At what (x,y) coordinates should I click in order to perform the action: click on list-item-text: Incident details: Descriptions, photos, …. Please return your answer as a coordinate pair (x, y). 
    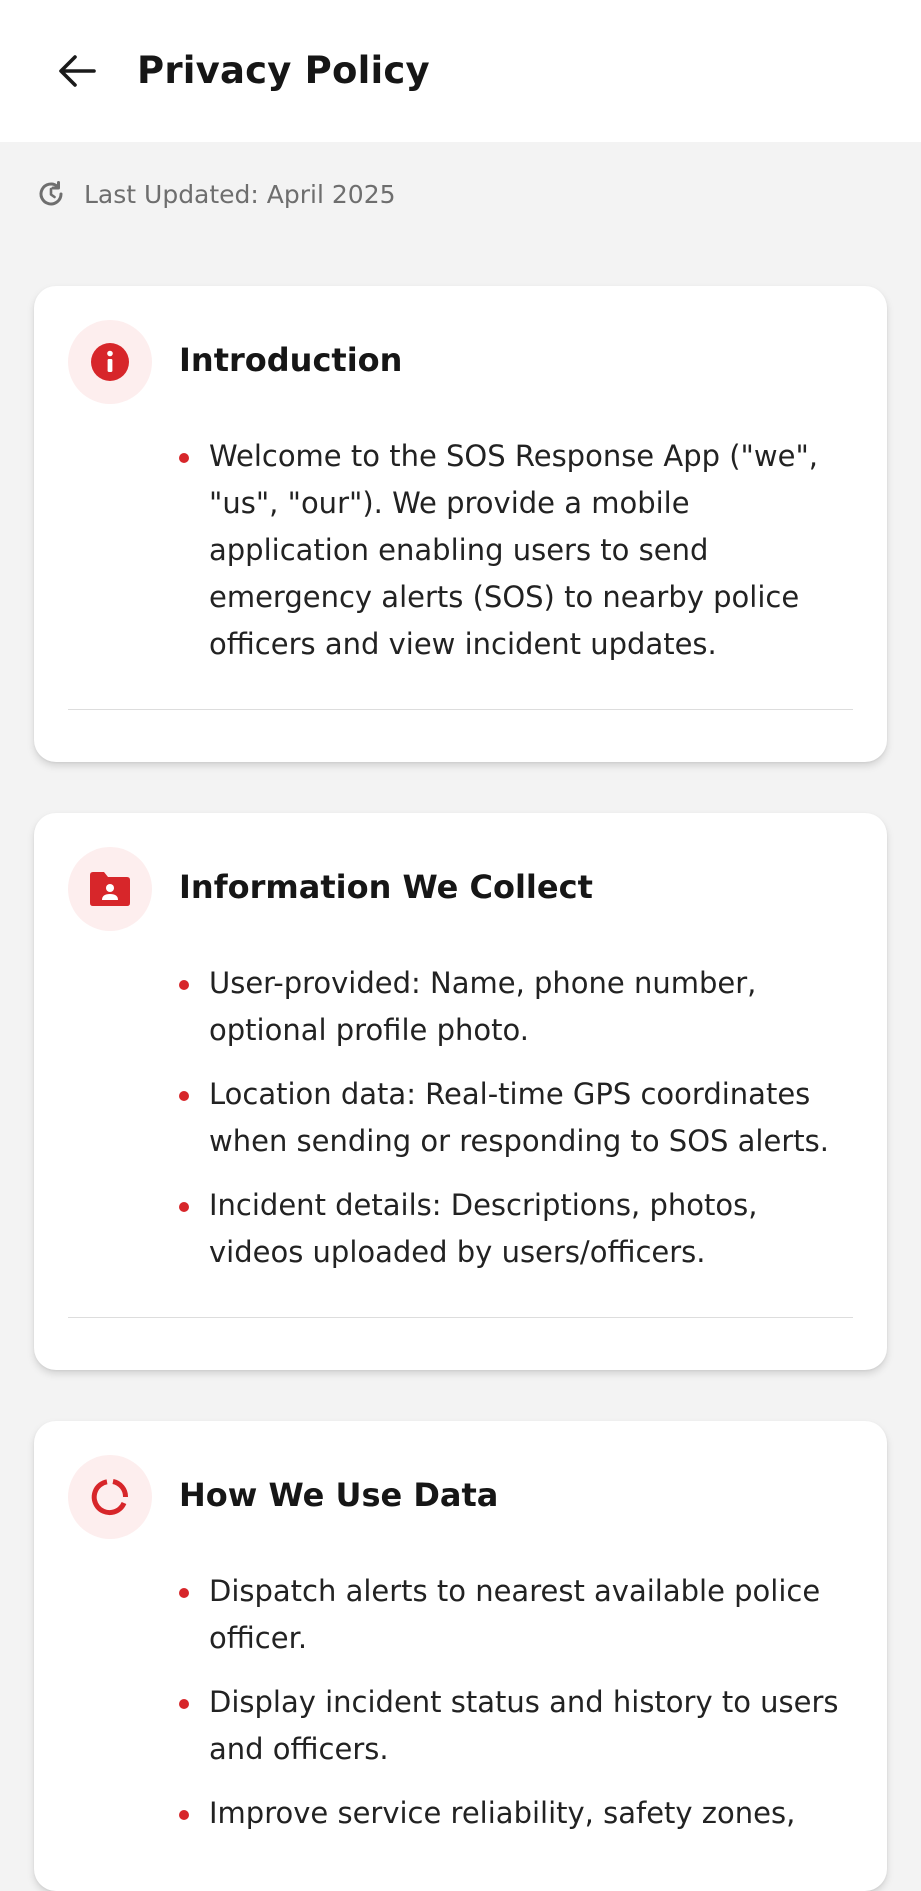
    Looking at the image, I should click on (483, 1228).